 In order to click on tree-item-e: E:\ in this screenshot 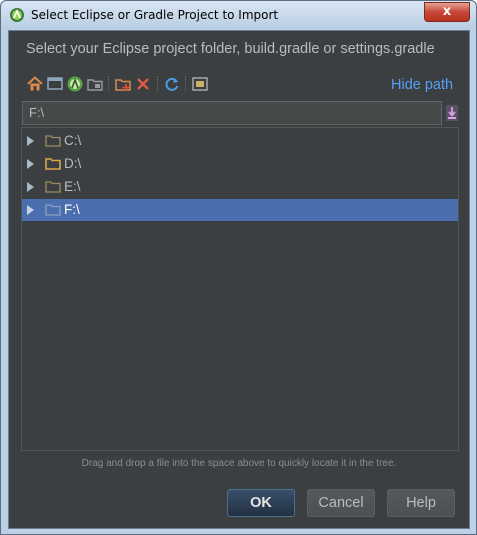, I will do `click(240, 187)`.